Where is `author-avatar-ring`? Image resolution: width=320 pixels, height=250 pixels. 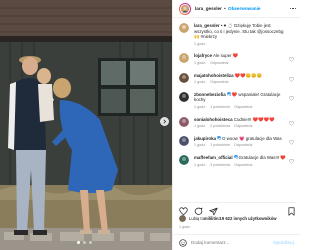
author-avatar-ring is located at coordinates (185, 8).